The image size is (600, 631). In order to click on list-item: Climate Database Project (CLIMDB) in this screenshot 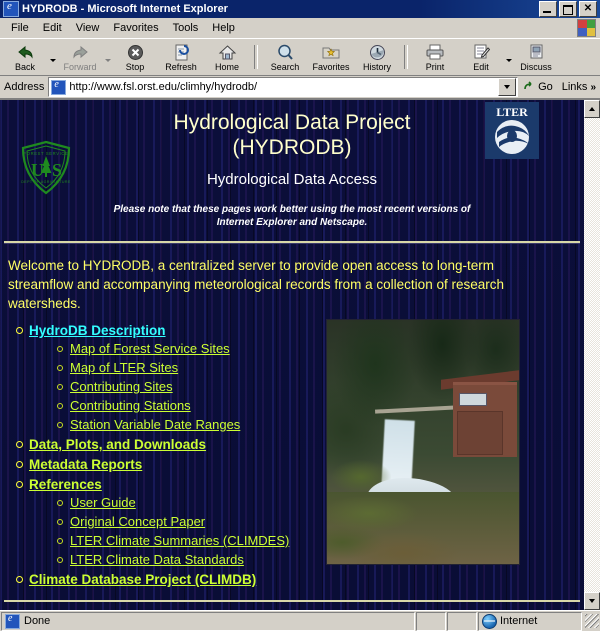, I will do `click(170, 579)`.